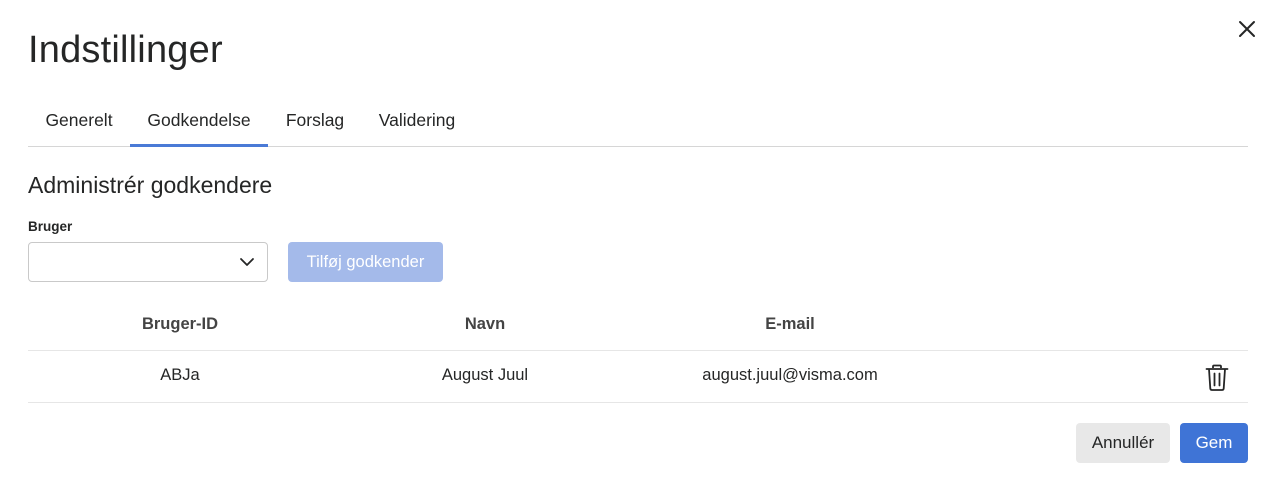 The image size is (1276, 490). What do you see at coordinates (1217, 378) in the screenshot?
I see `trash-icon` at bounding box center [1217, 378].